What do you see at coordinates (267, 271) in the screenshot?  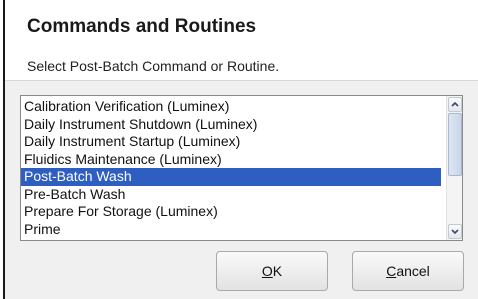 I see `ok-mnemonic: O` at bounding box center [267, 271].